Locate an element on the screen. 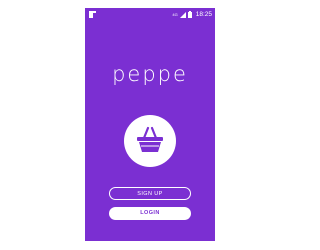 The image size is (320, 250). shopping-basket-icon is located at coordinates (150, 139).